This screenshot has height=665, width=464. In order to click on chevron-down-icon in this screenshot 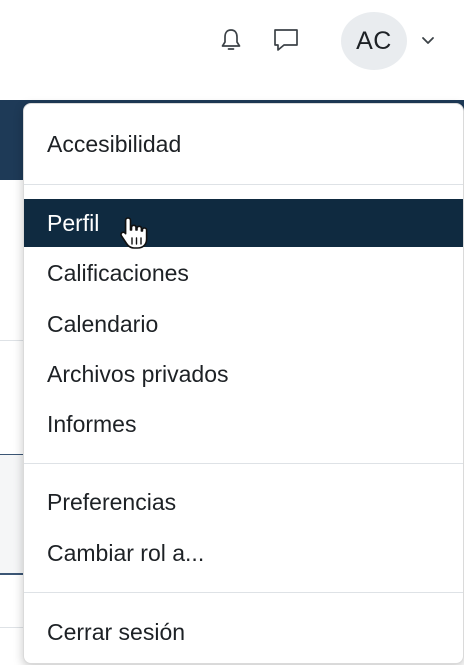, I will do `click(428, 40)`.